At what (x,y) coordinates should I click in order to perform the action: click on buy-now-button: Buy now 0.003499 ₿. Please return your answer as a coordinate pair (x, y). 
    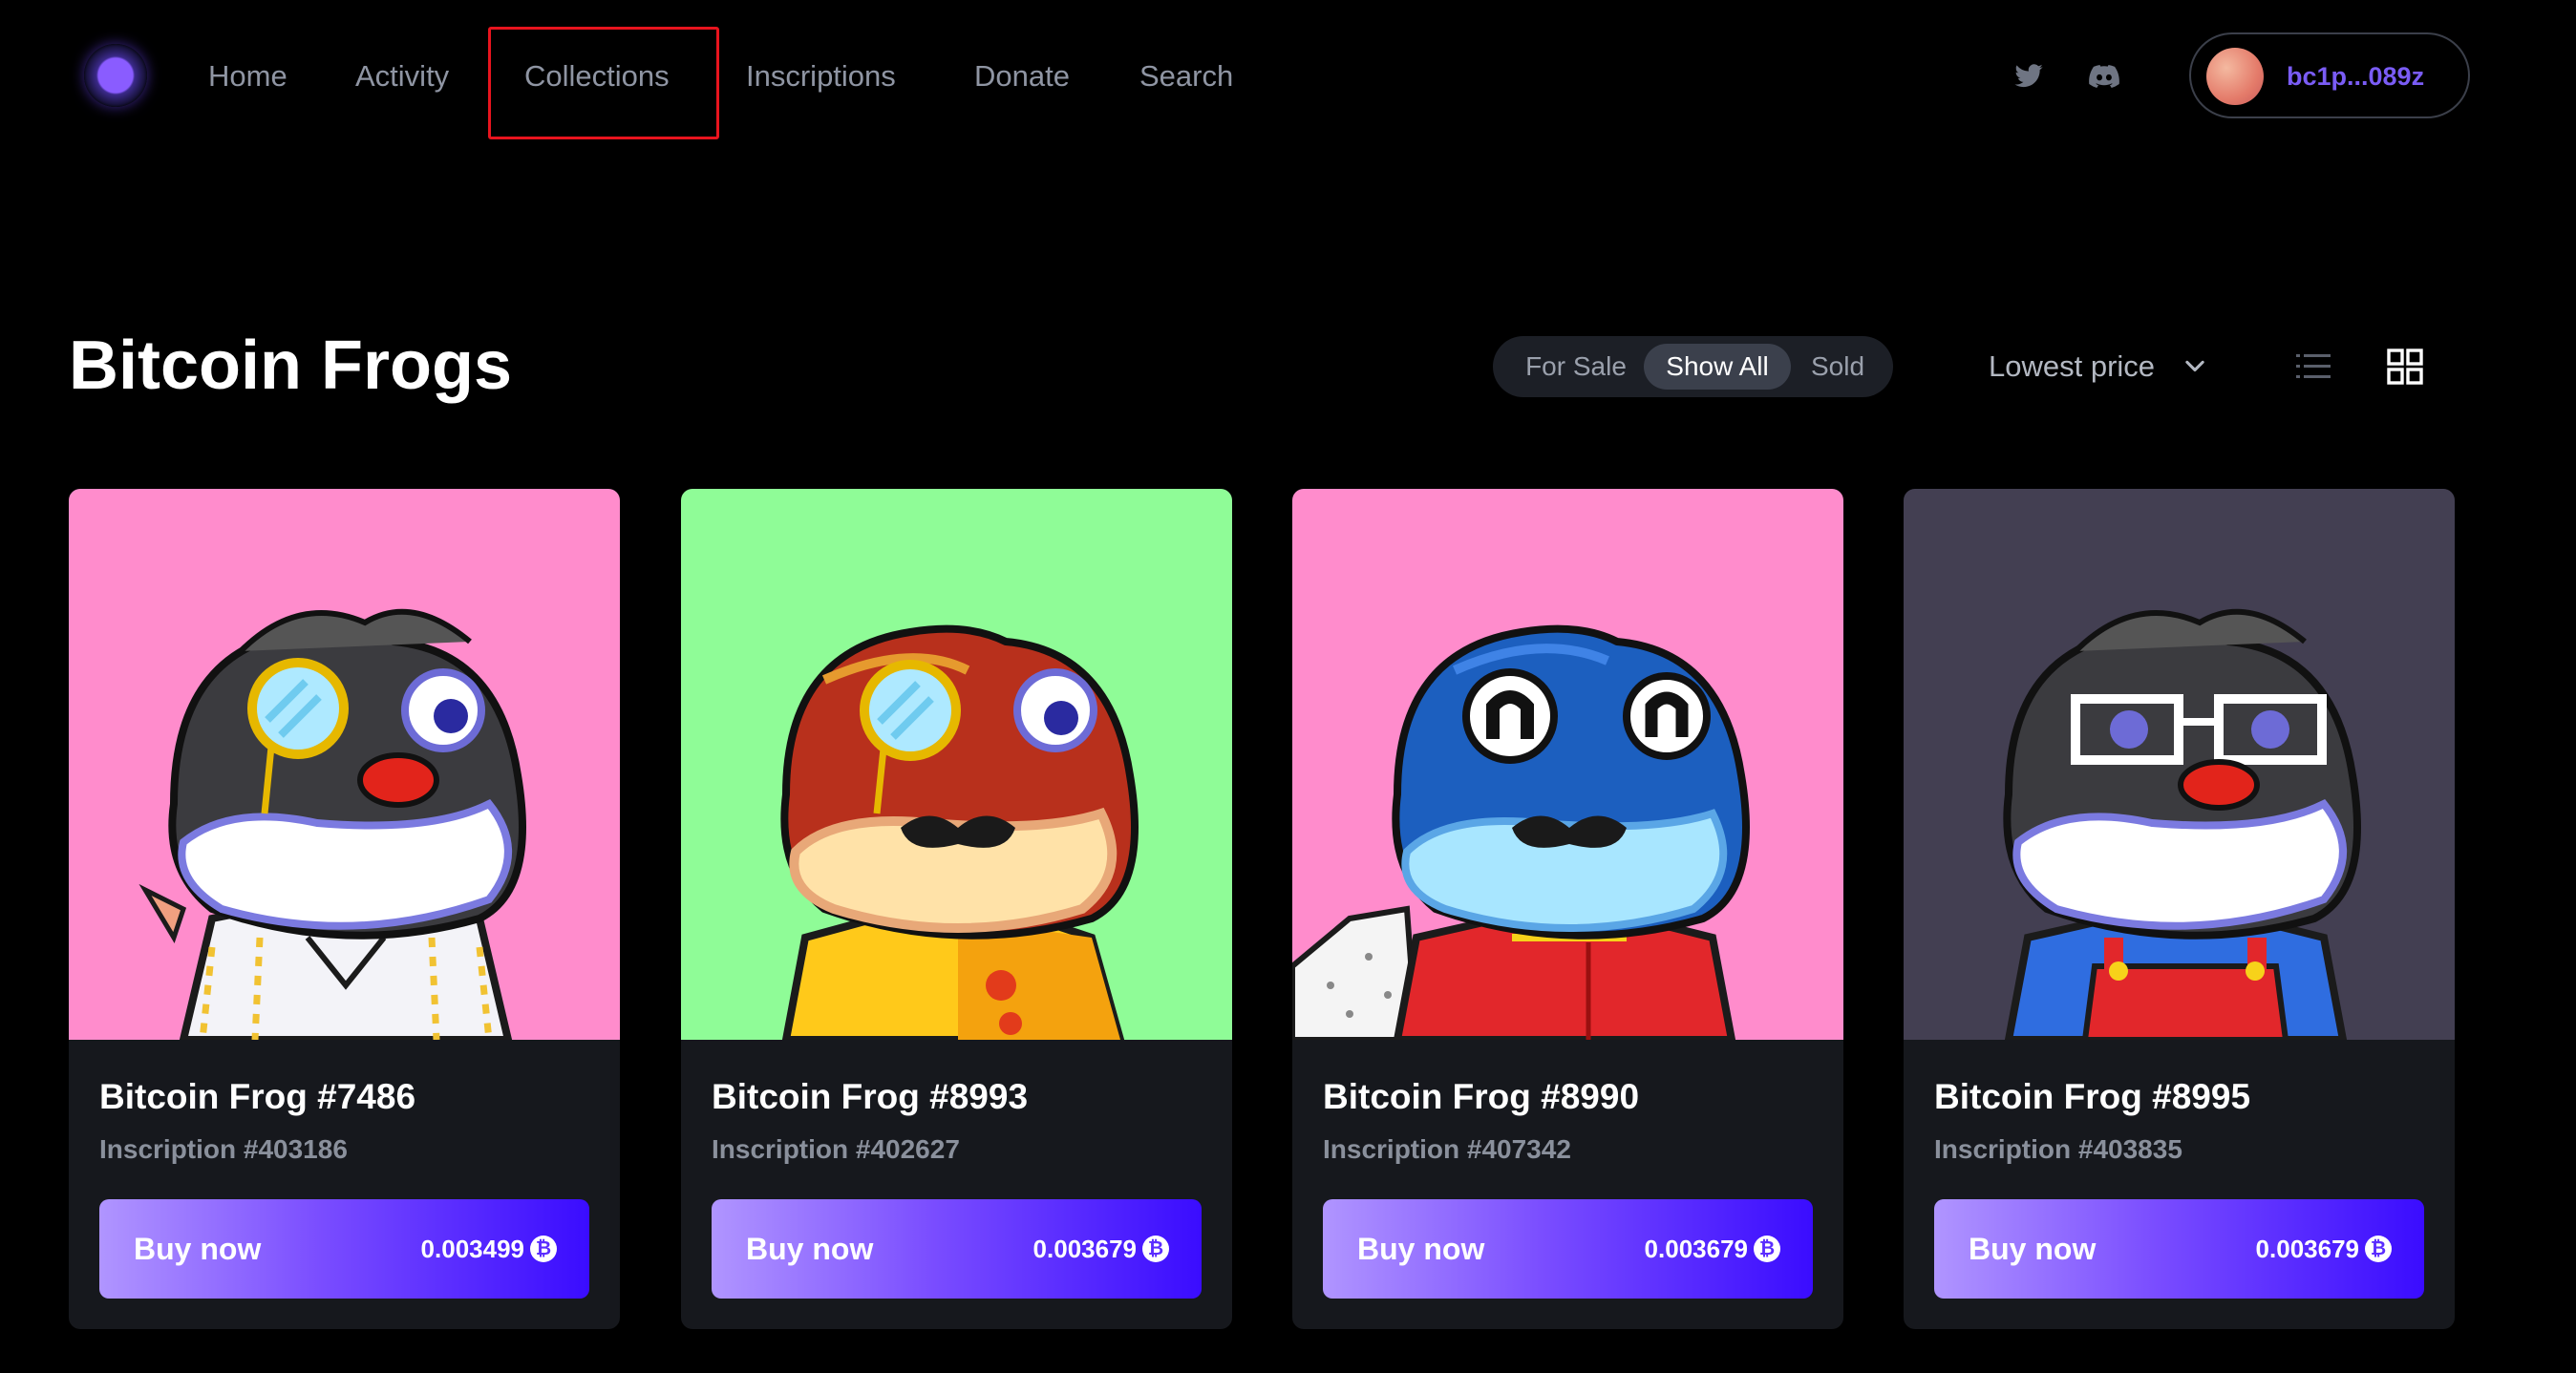
    Looking at the image, I should click on (344, 1249).